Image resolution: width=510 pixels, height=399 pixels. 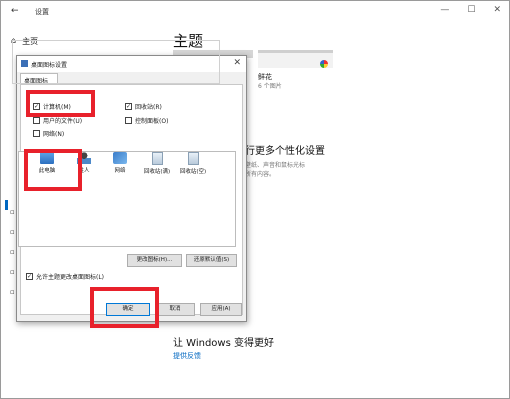 What do you see at coordinates (275, 165) in the screenshot?
I see `more-settings-desc: 壁纸、声音和鼠标光标` at bounding box center [275, 165].